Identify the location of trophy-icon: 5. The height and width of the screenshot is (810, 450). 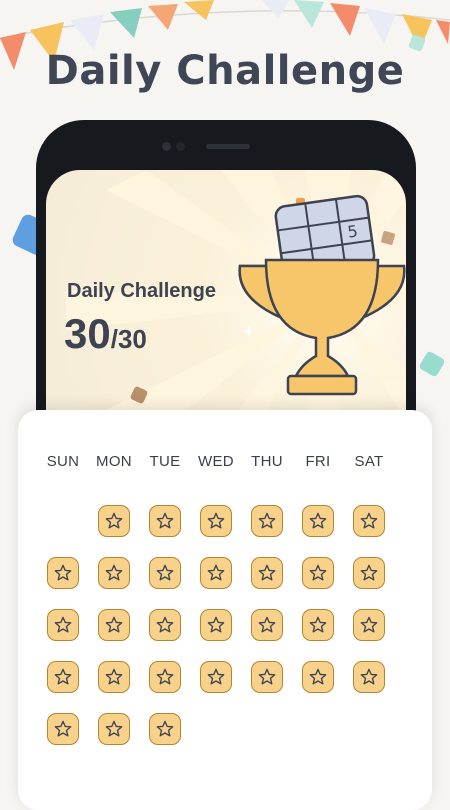
(322, 295).